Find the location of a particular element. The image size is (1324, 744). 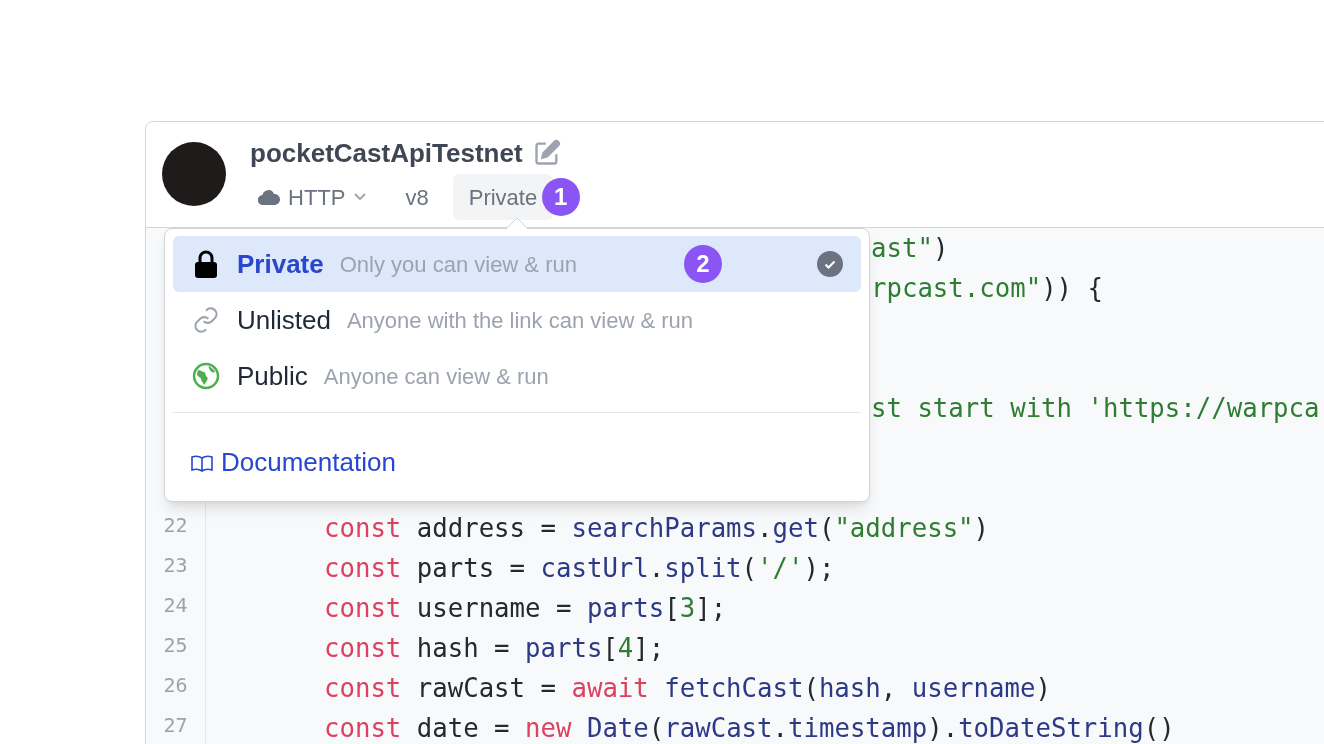

line-number: 26 is located at coordinates (175, 685).